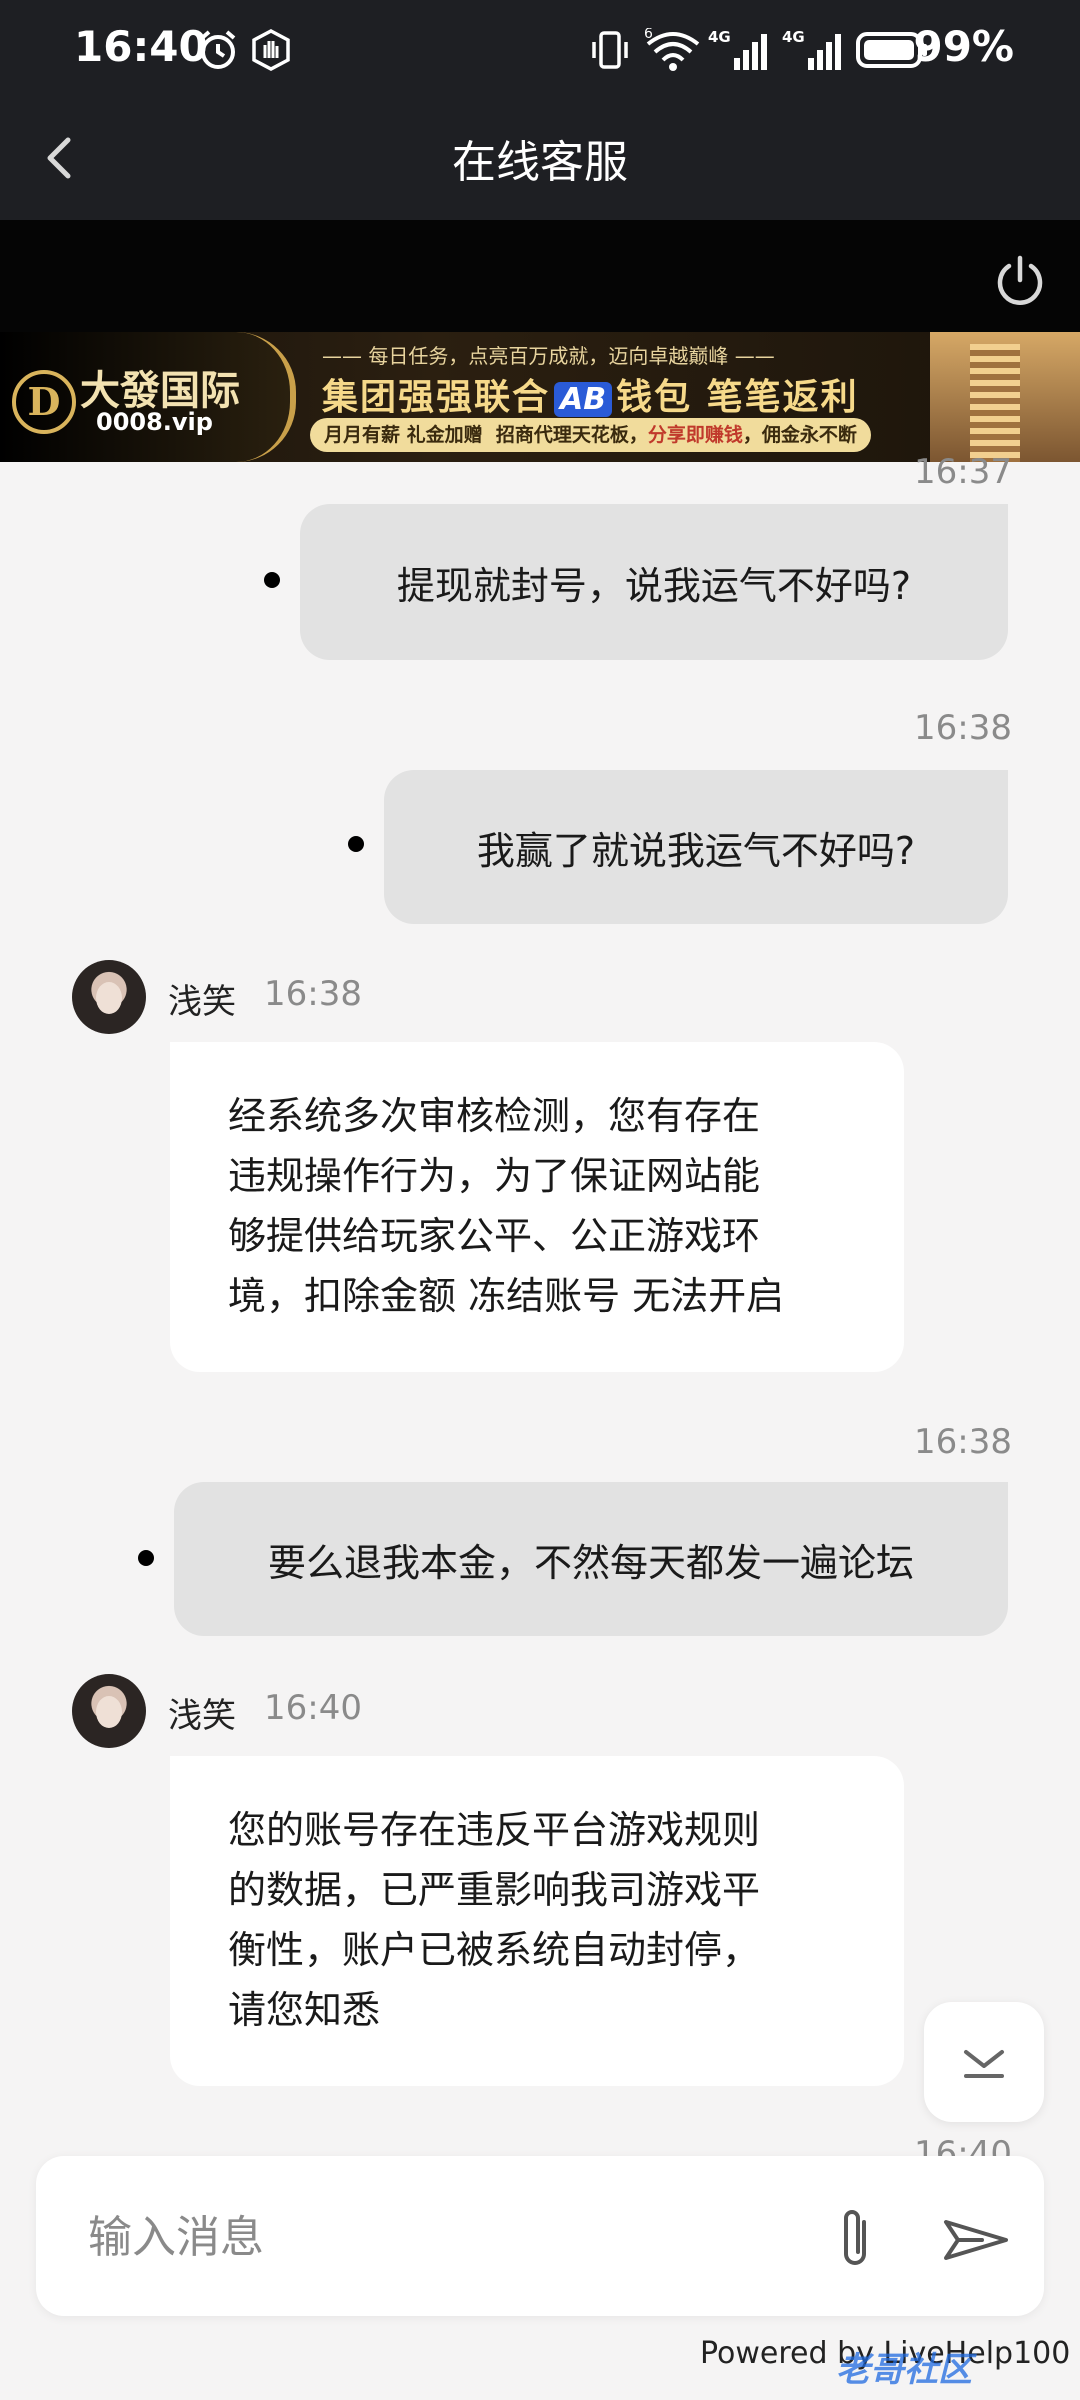  I want to click on message-time: 16:40, so click(313, 1708).